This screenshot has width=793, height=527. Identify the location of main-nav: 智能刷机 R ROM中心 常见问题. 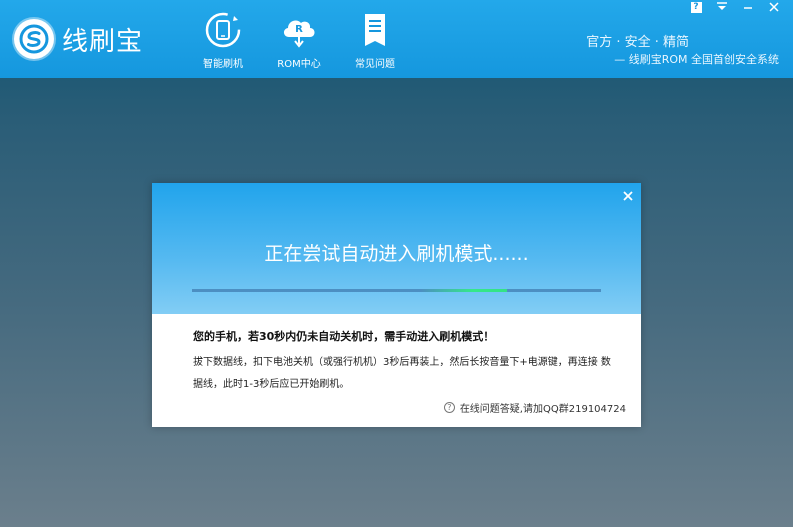
(299, 41).